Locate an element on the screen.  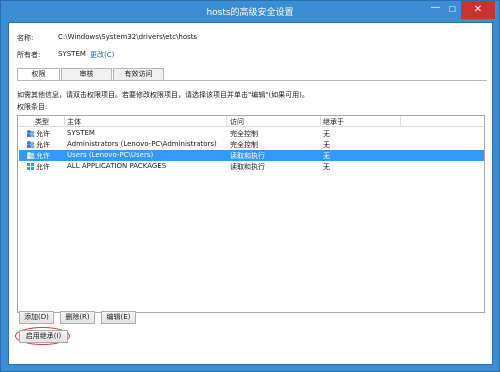
column-access: 访问 is located at coordinates (237, 122).